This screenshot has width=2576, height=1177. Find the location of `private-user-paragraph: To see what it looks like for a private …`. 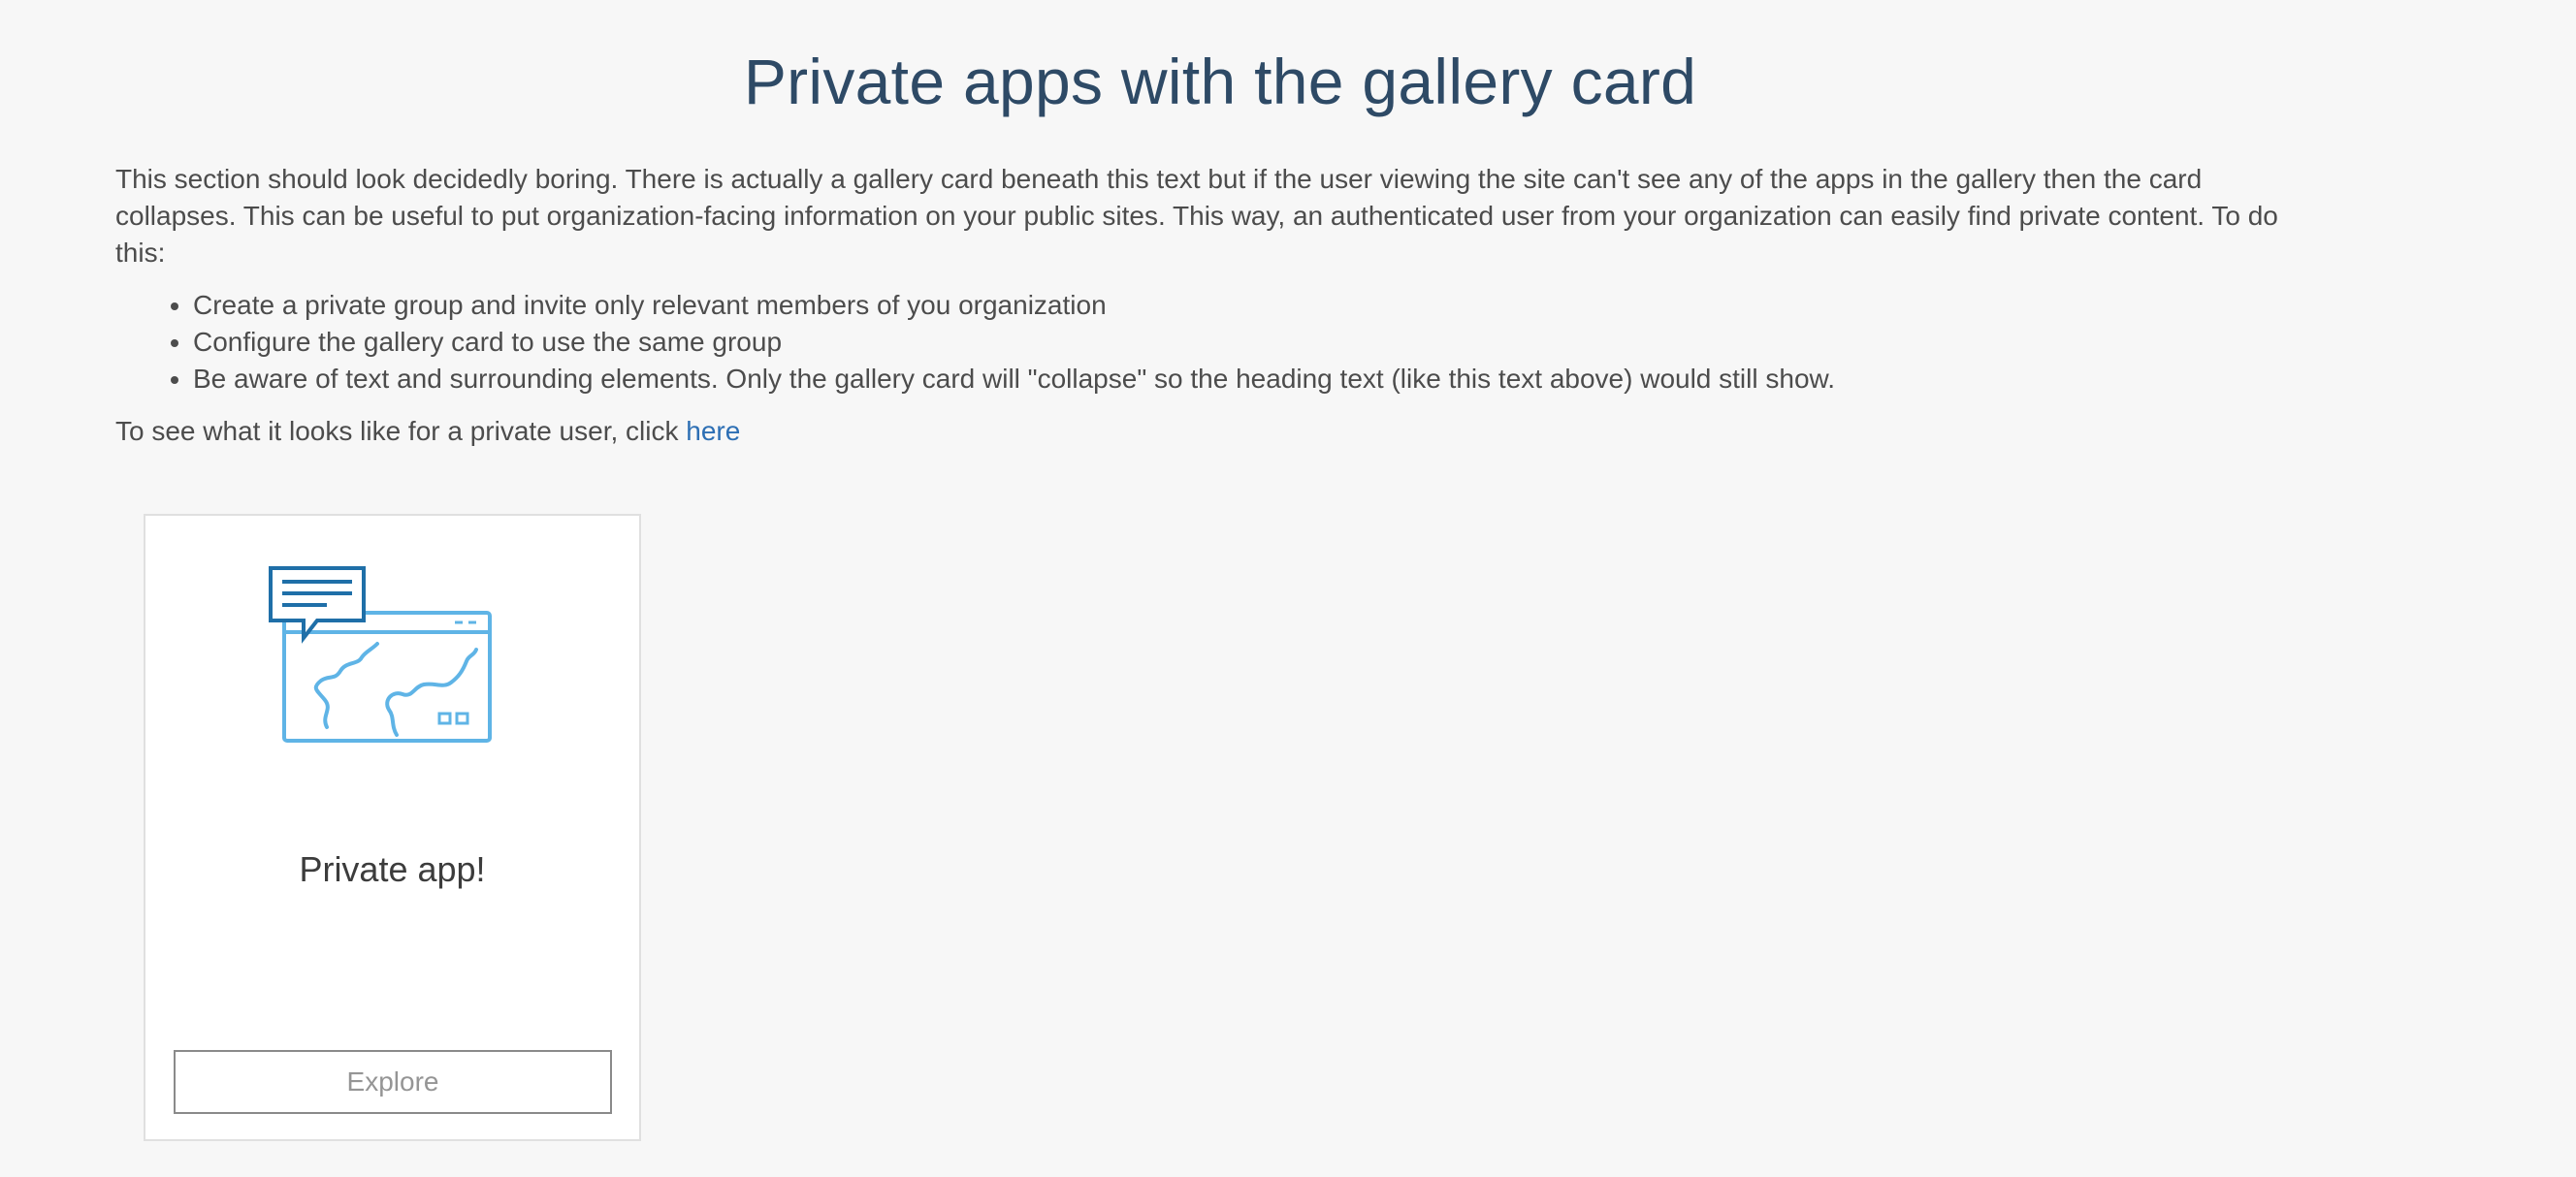

private-user-paragraph: To see what it looks like for a private … is located at coordinates (1216, 431).